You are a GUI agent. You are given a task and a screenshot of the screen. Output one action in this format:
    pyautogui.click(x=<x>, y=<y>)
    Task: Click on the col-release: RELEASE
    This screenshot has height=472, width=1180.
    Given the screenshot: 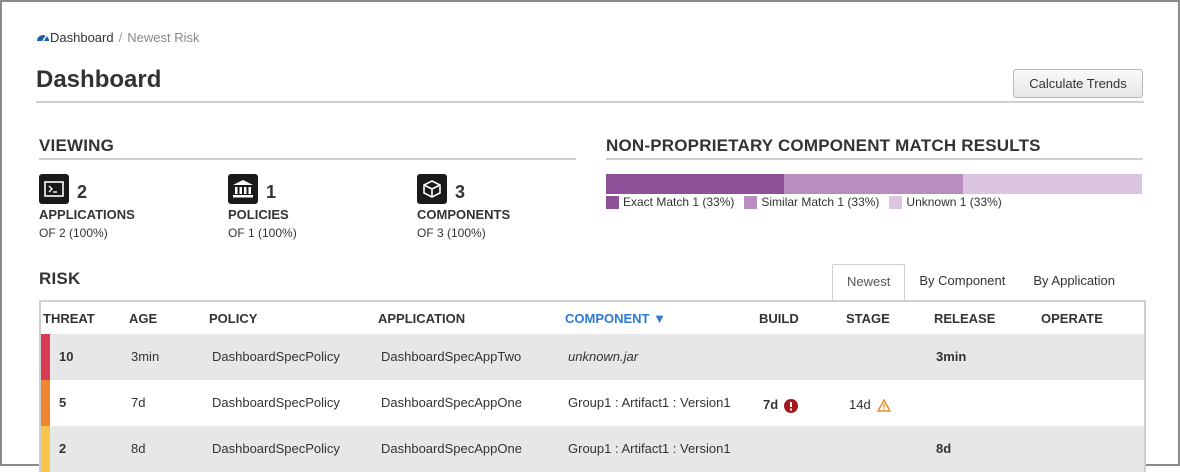 What is the action you would take?
    pyautogui.click(x=964, y=318)
    